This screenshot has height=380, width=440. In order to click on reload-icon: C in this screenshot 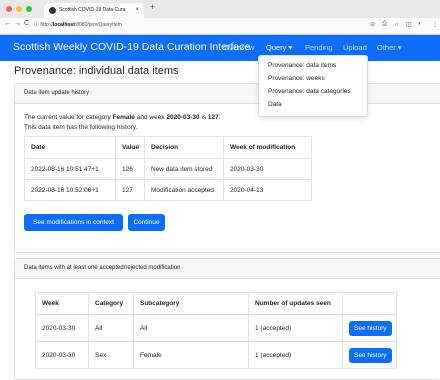, I will do `click(26, 23)`.